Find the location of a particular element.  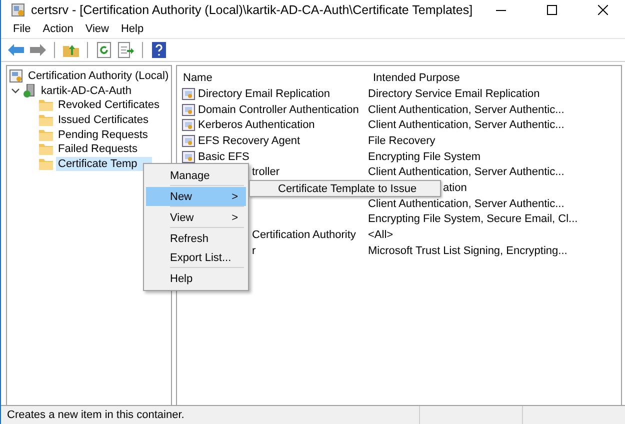

name-cell: r is located at coordinates (254, 250).